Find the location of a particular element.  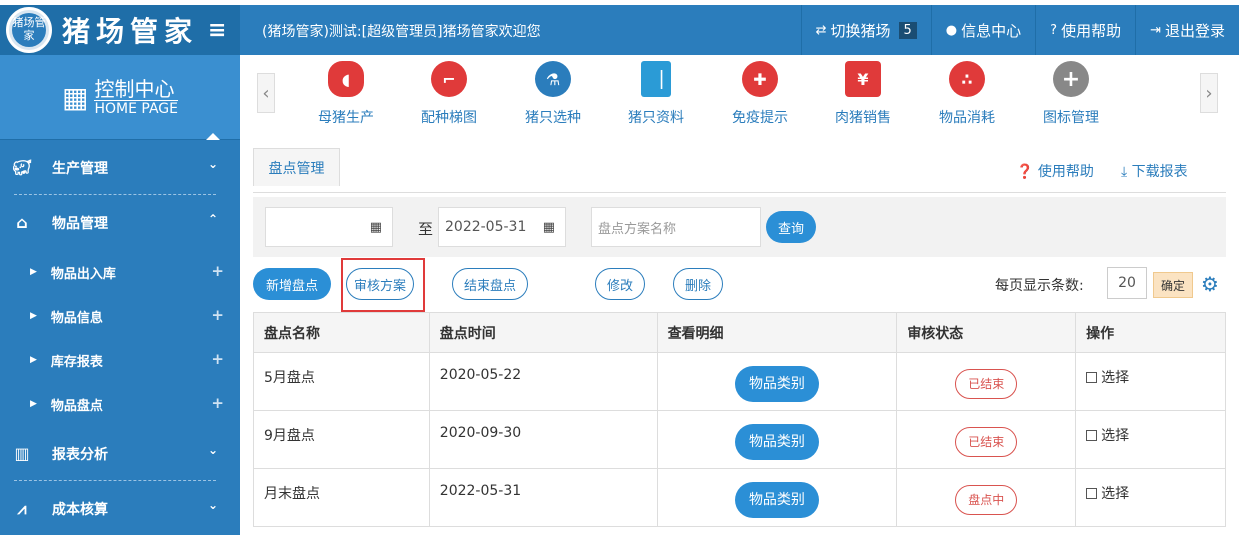

confirm-page-size-button: 确定 is located at coordinates (1173, 285).